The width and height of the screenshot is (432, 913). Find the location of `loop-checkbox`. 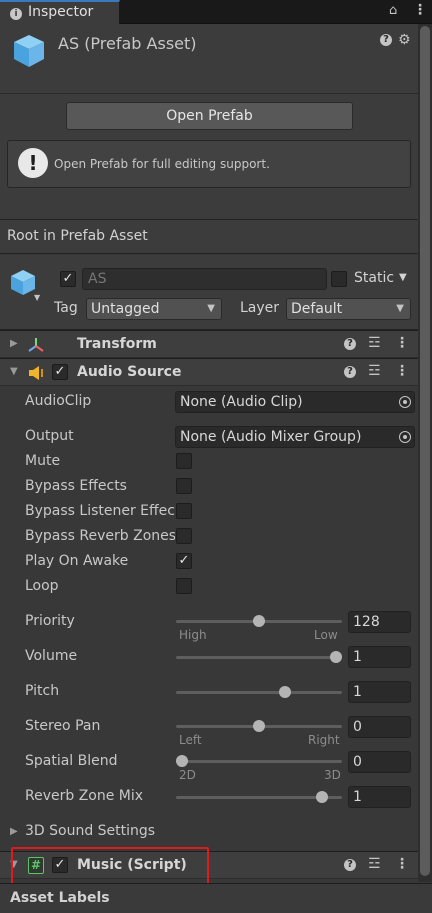

loop-checkbox is located at coordinates (184, 586).